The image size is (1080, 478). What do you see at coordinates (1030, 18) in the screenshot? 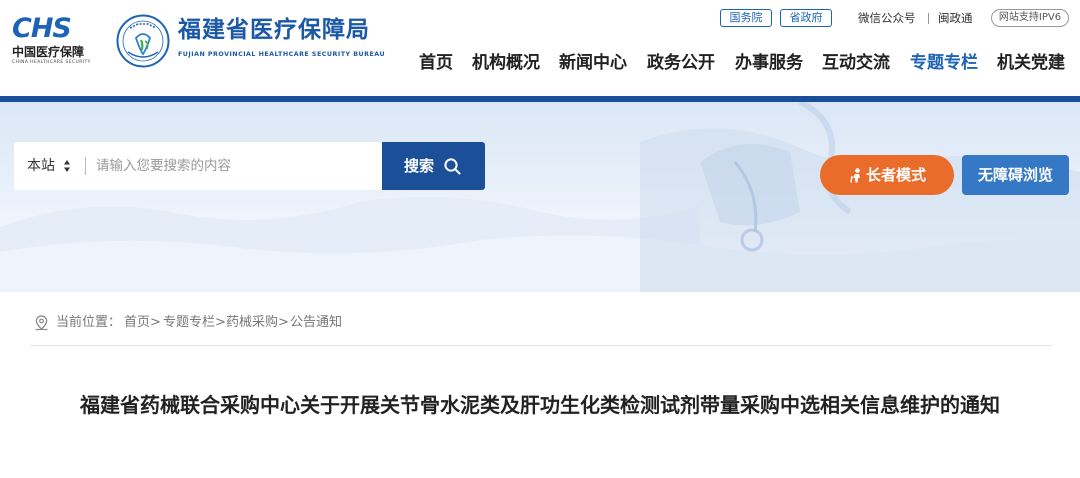
I see `ipv6-badge: 网站支持IPV6` at bounding box center [1030, 18].